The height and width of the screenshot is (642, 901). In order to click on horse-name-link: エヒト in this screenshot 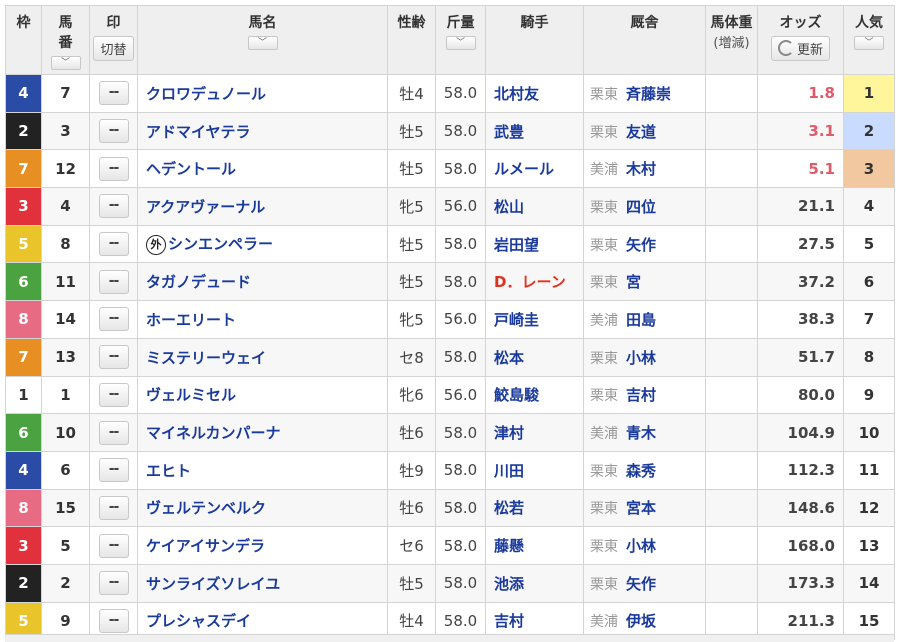, I will do `click(168, 471)`.